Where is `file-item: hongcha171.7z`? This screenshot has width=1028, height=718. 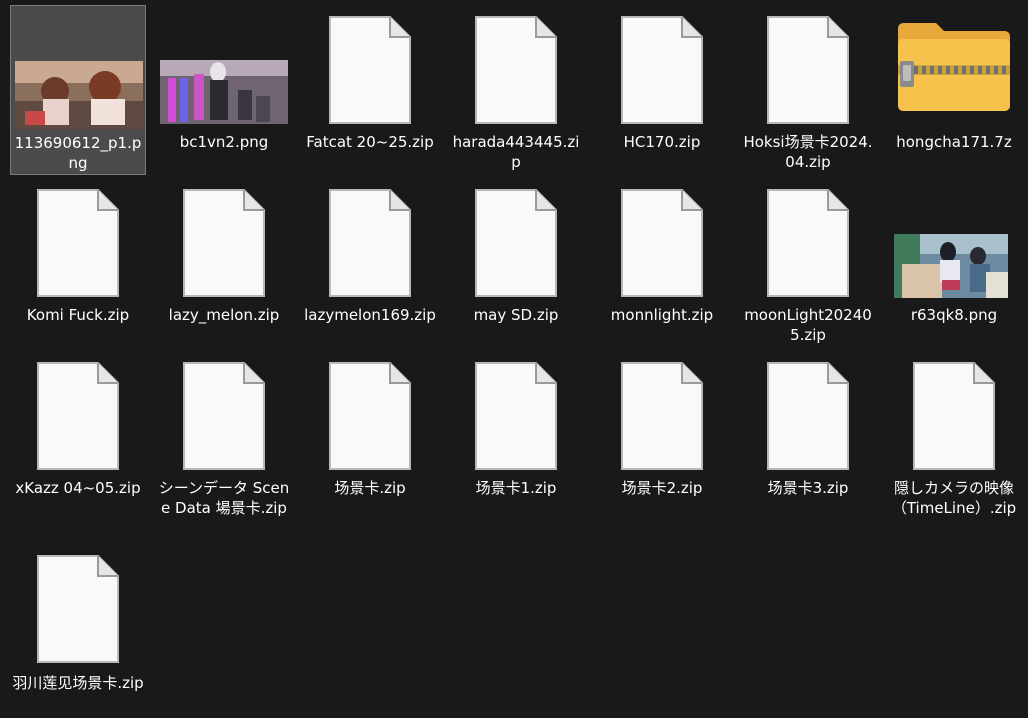
file-item: hongcha171.7z is located at coordinates (954, 90).